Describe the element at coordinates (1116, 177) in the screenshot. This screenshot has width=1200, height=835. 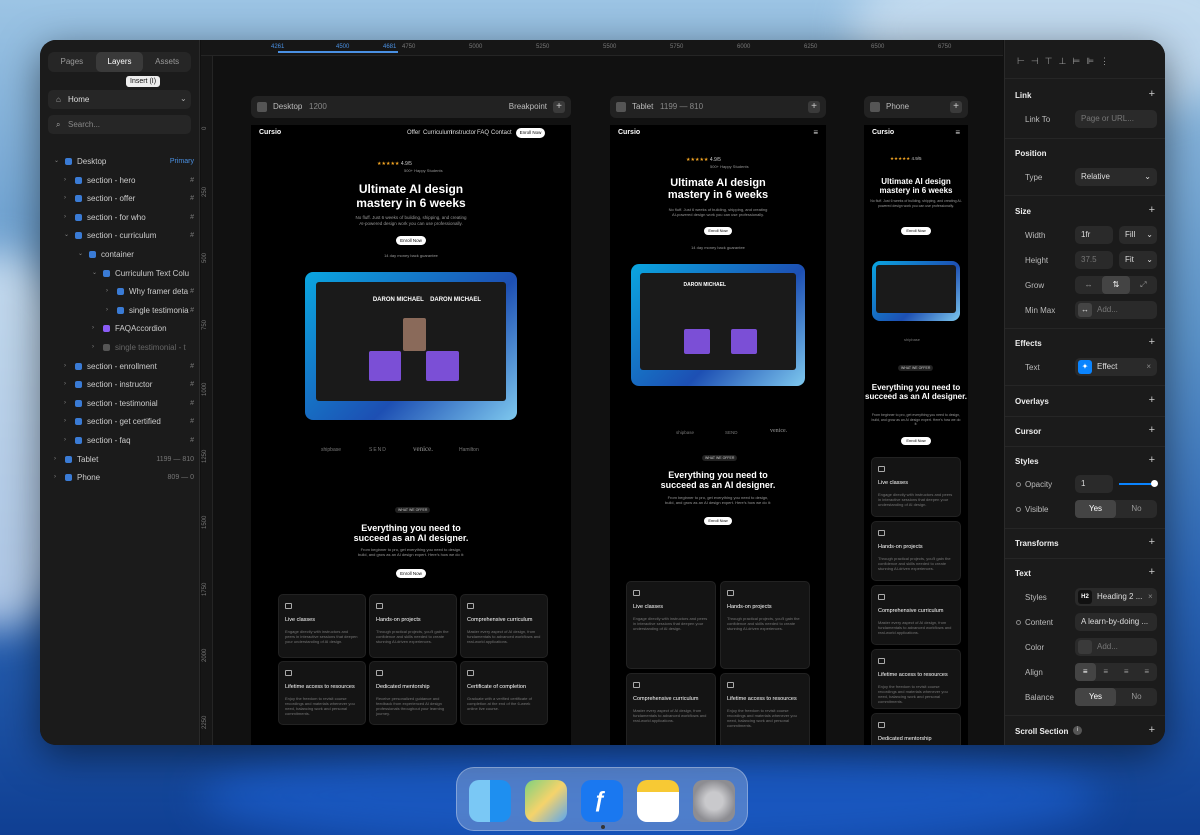
I see `position-type-select: Relative ⌄` at that location.